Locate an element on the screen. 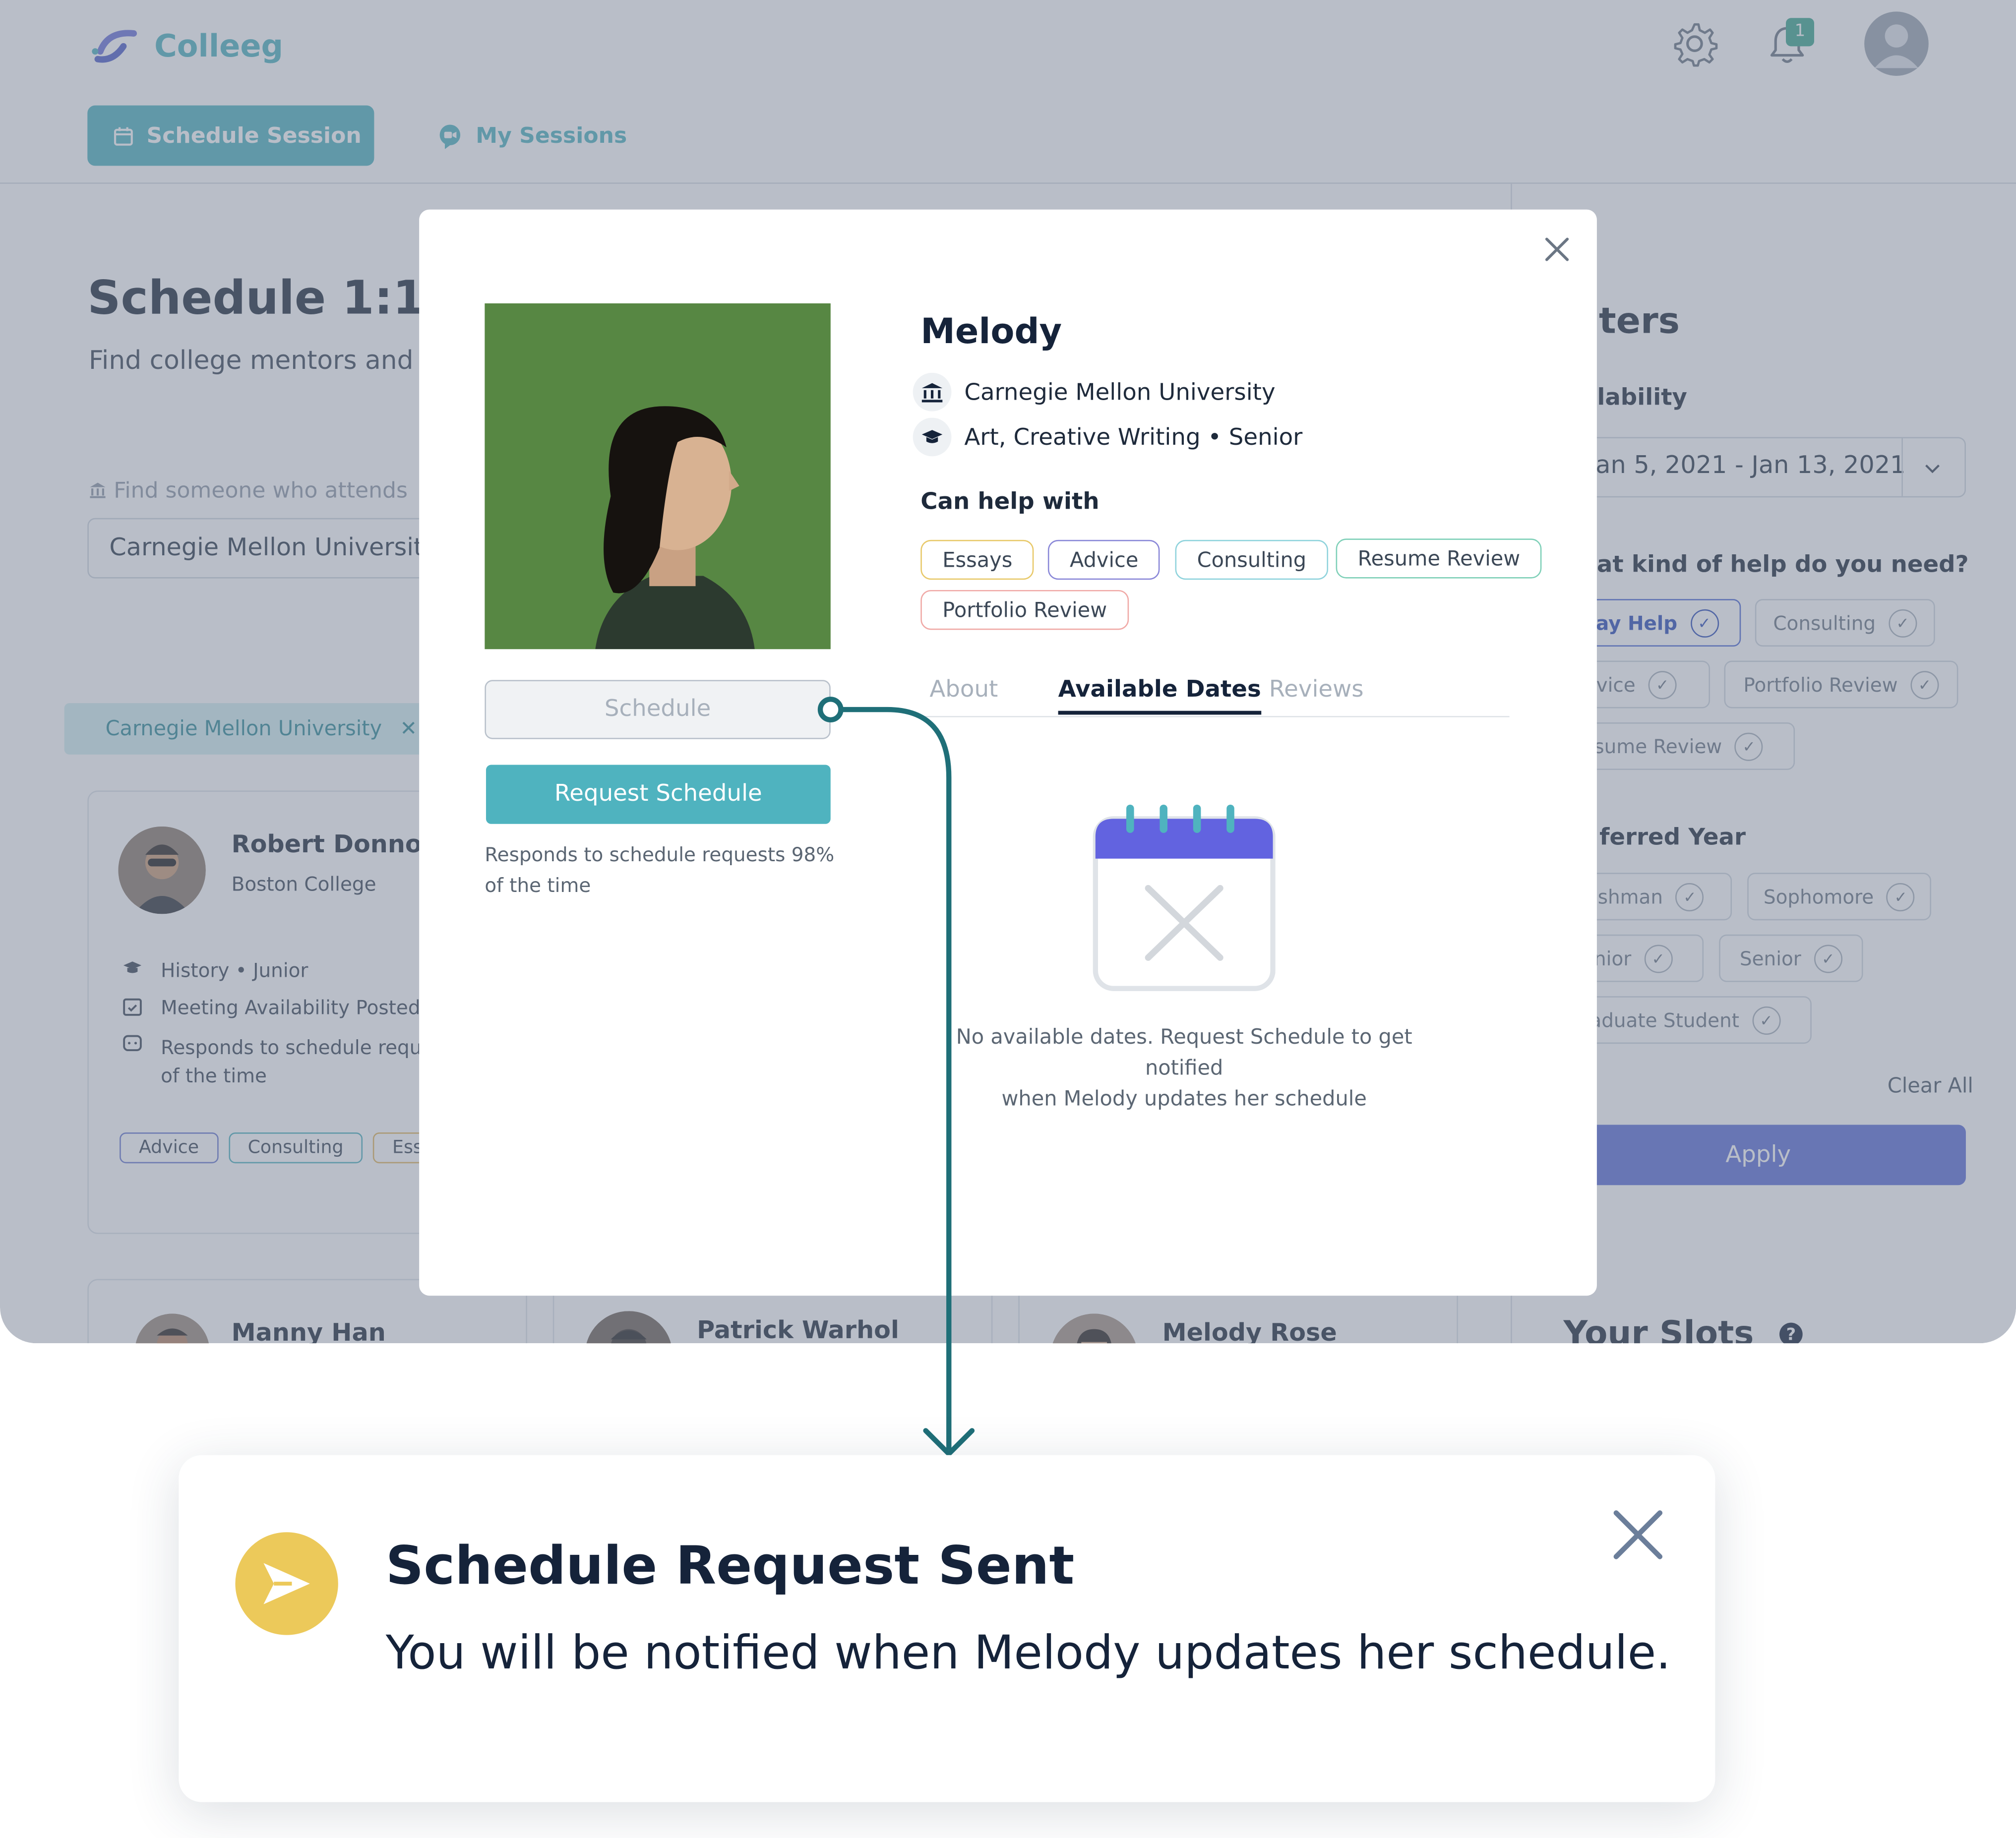 Image resolution: width=2016 pixels, height=1838 pixels. close-icon is located at coordinates (1638, 1535).